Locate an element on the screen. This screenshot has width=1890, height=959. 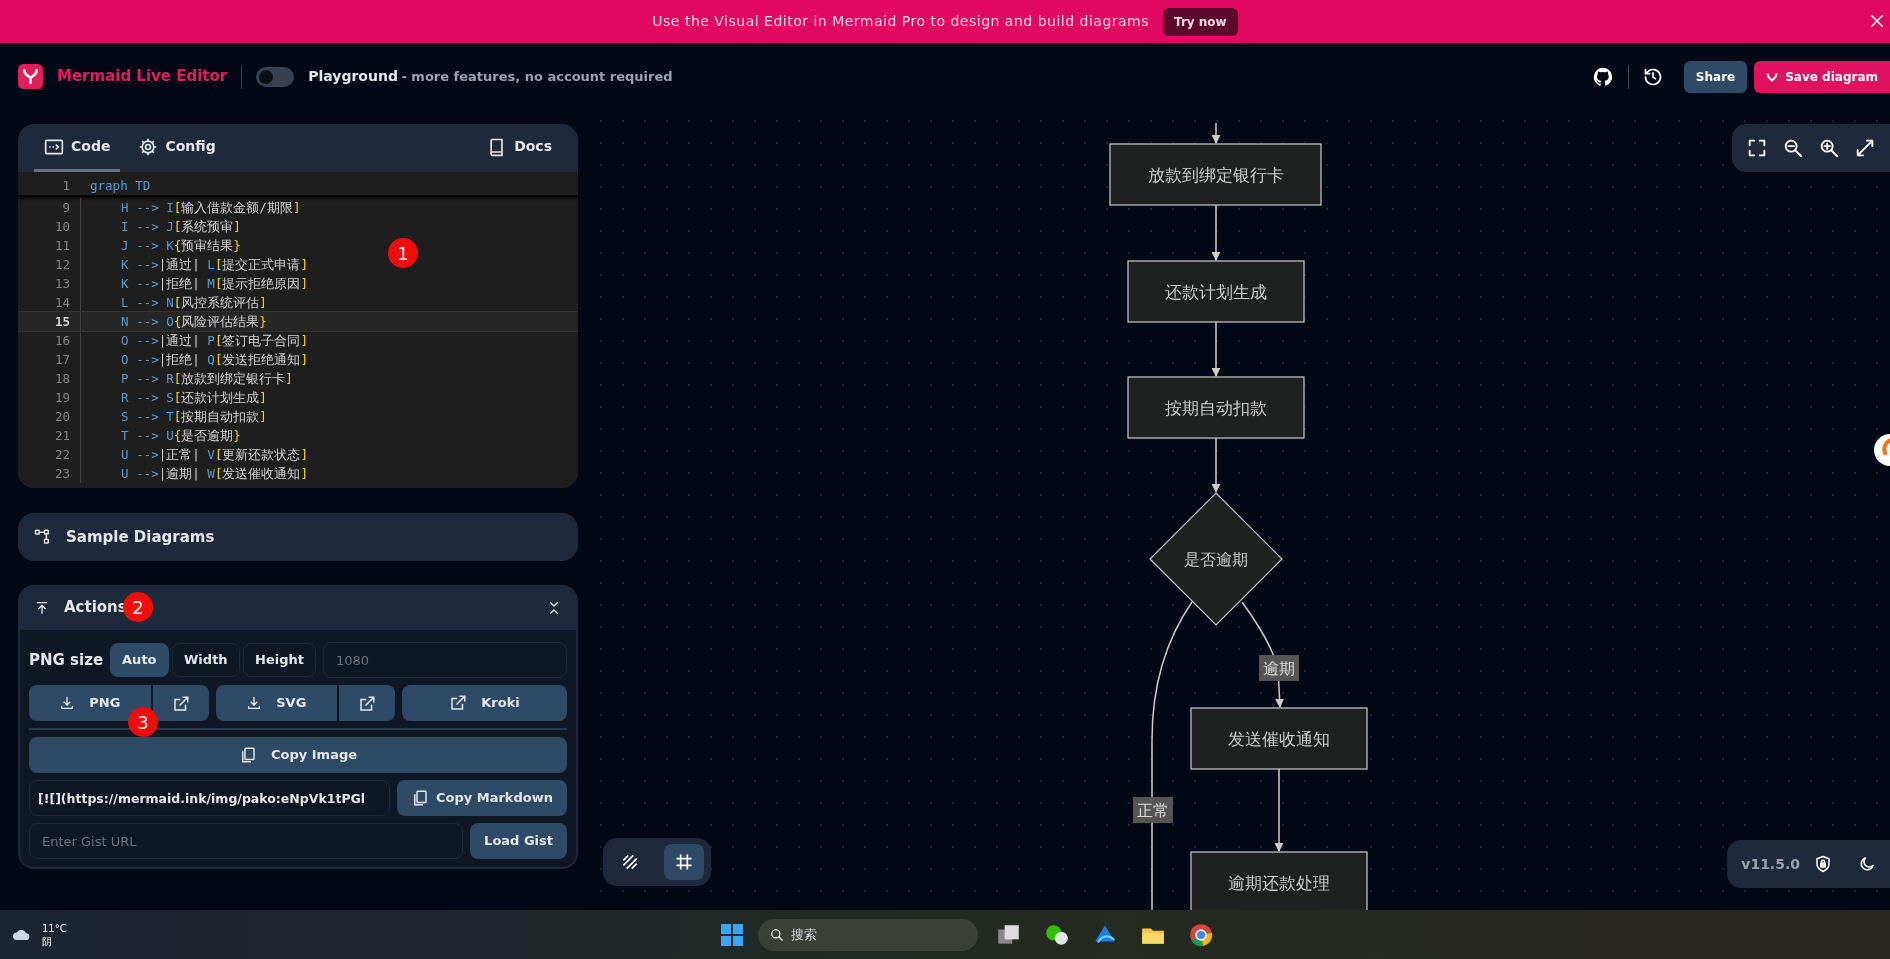
copy-markdown-button: Copy Markdown is located at coordinates (481, 798).